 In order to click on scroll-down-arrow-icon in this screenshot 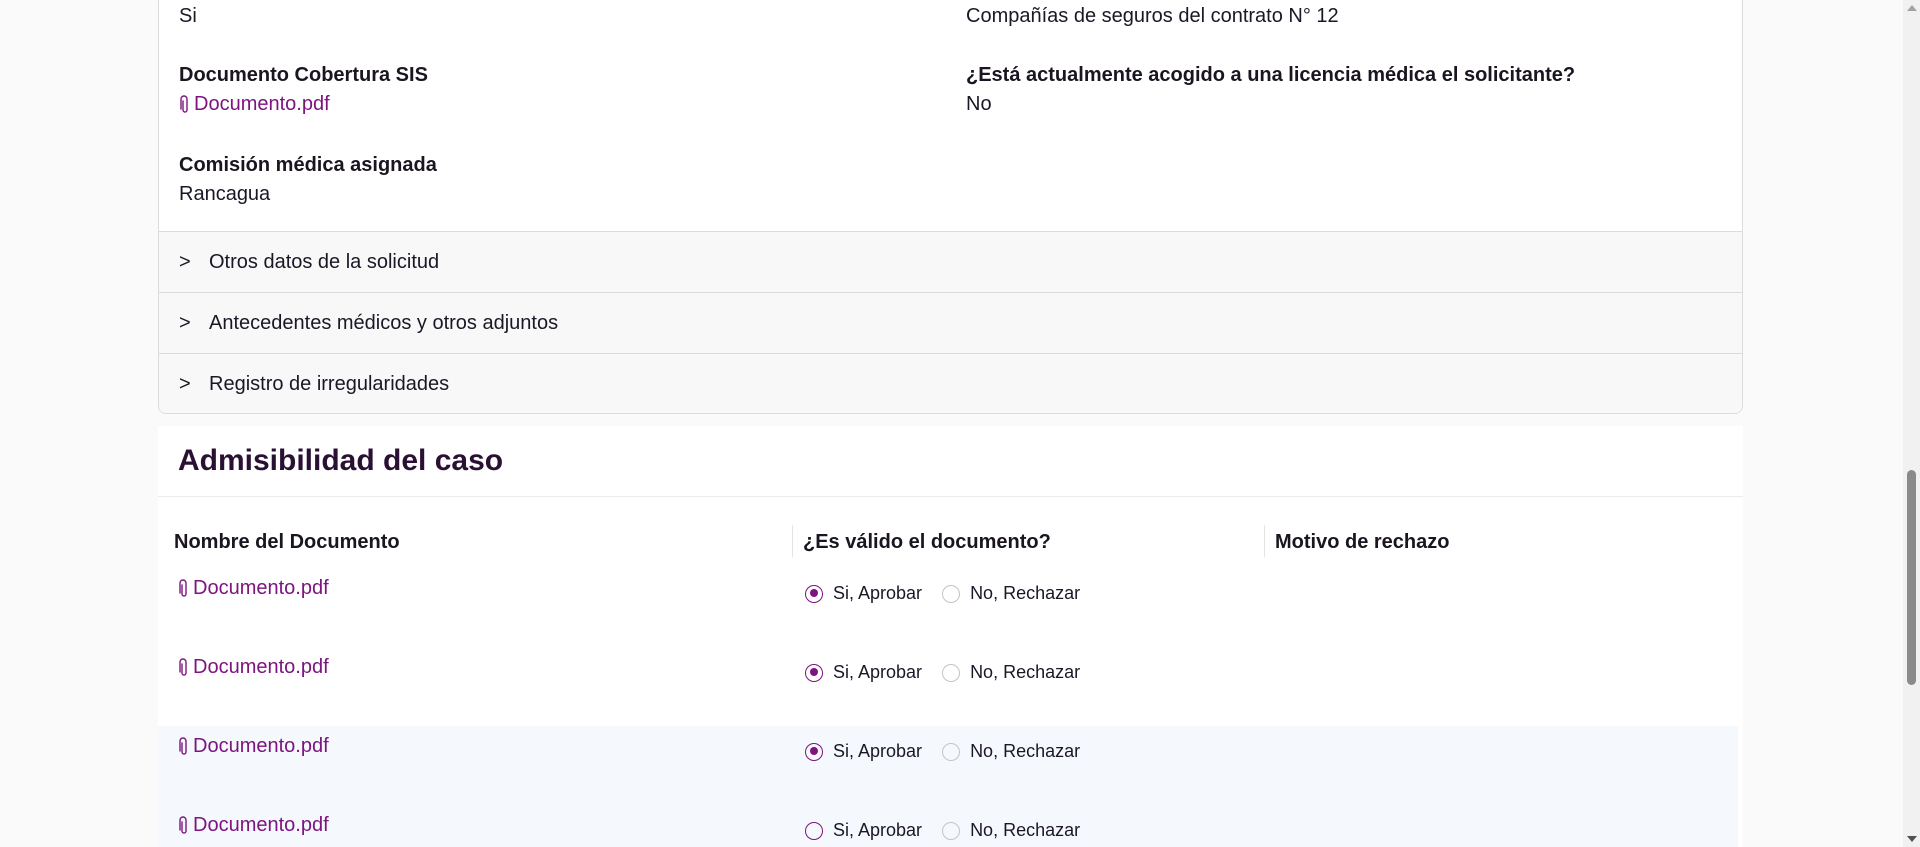, I will do `click(1912, 839)`.